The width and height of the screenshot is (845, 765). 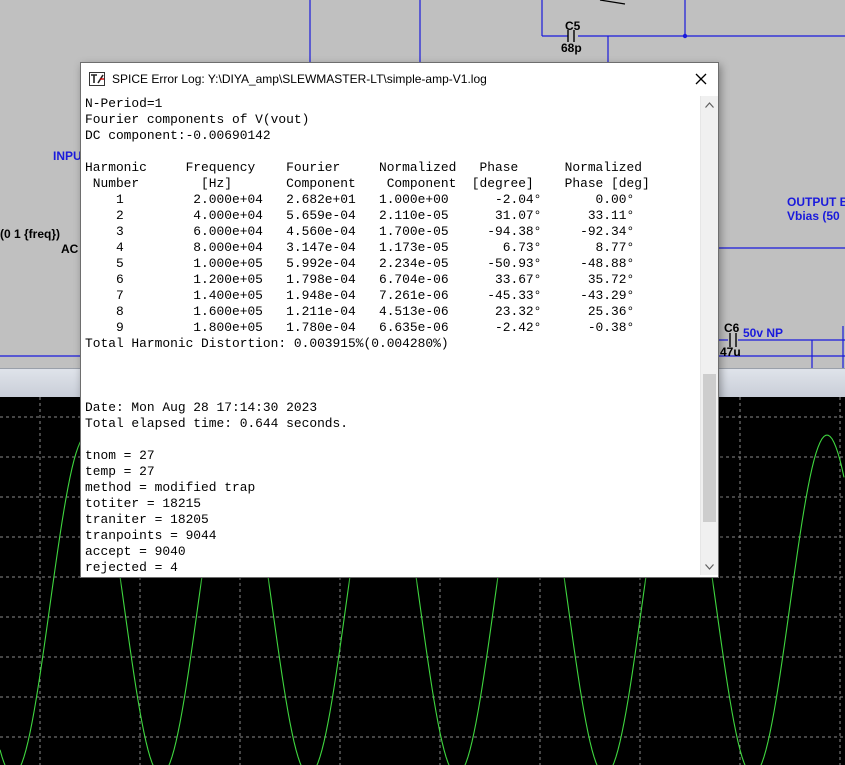 I want to click on log-line: DC component:-0.00690142, so click(x=178, y=135).